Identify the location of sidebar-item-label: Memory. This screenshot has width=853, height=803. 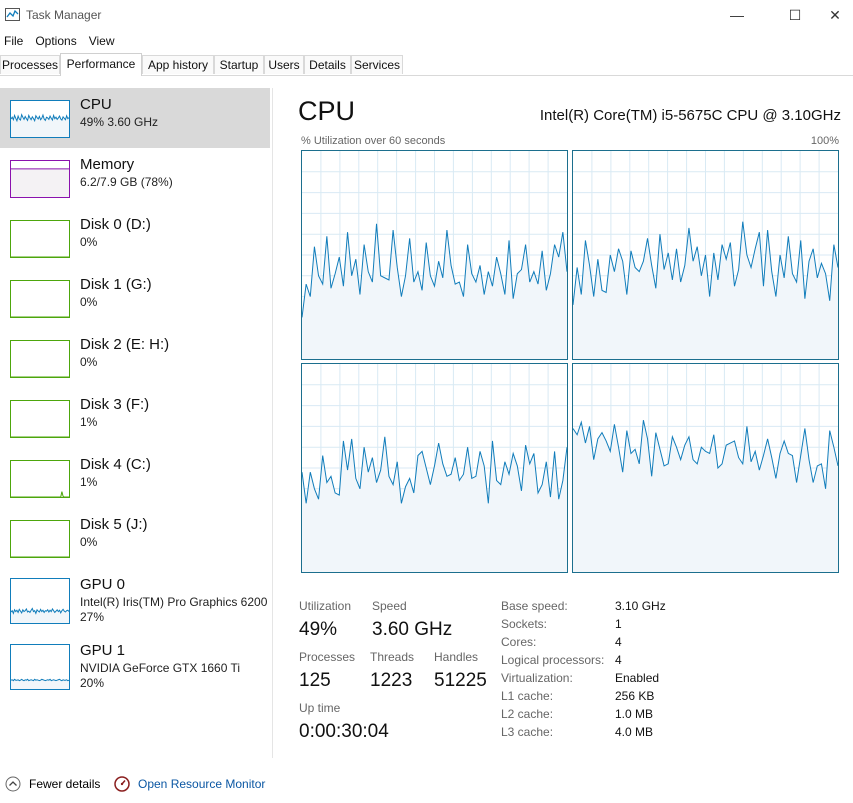
(107, 164).